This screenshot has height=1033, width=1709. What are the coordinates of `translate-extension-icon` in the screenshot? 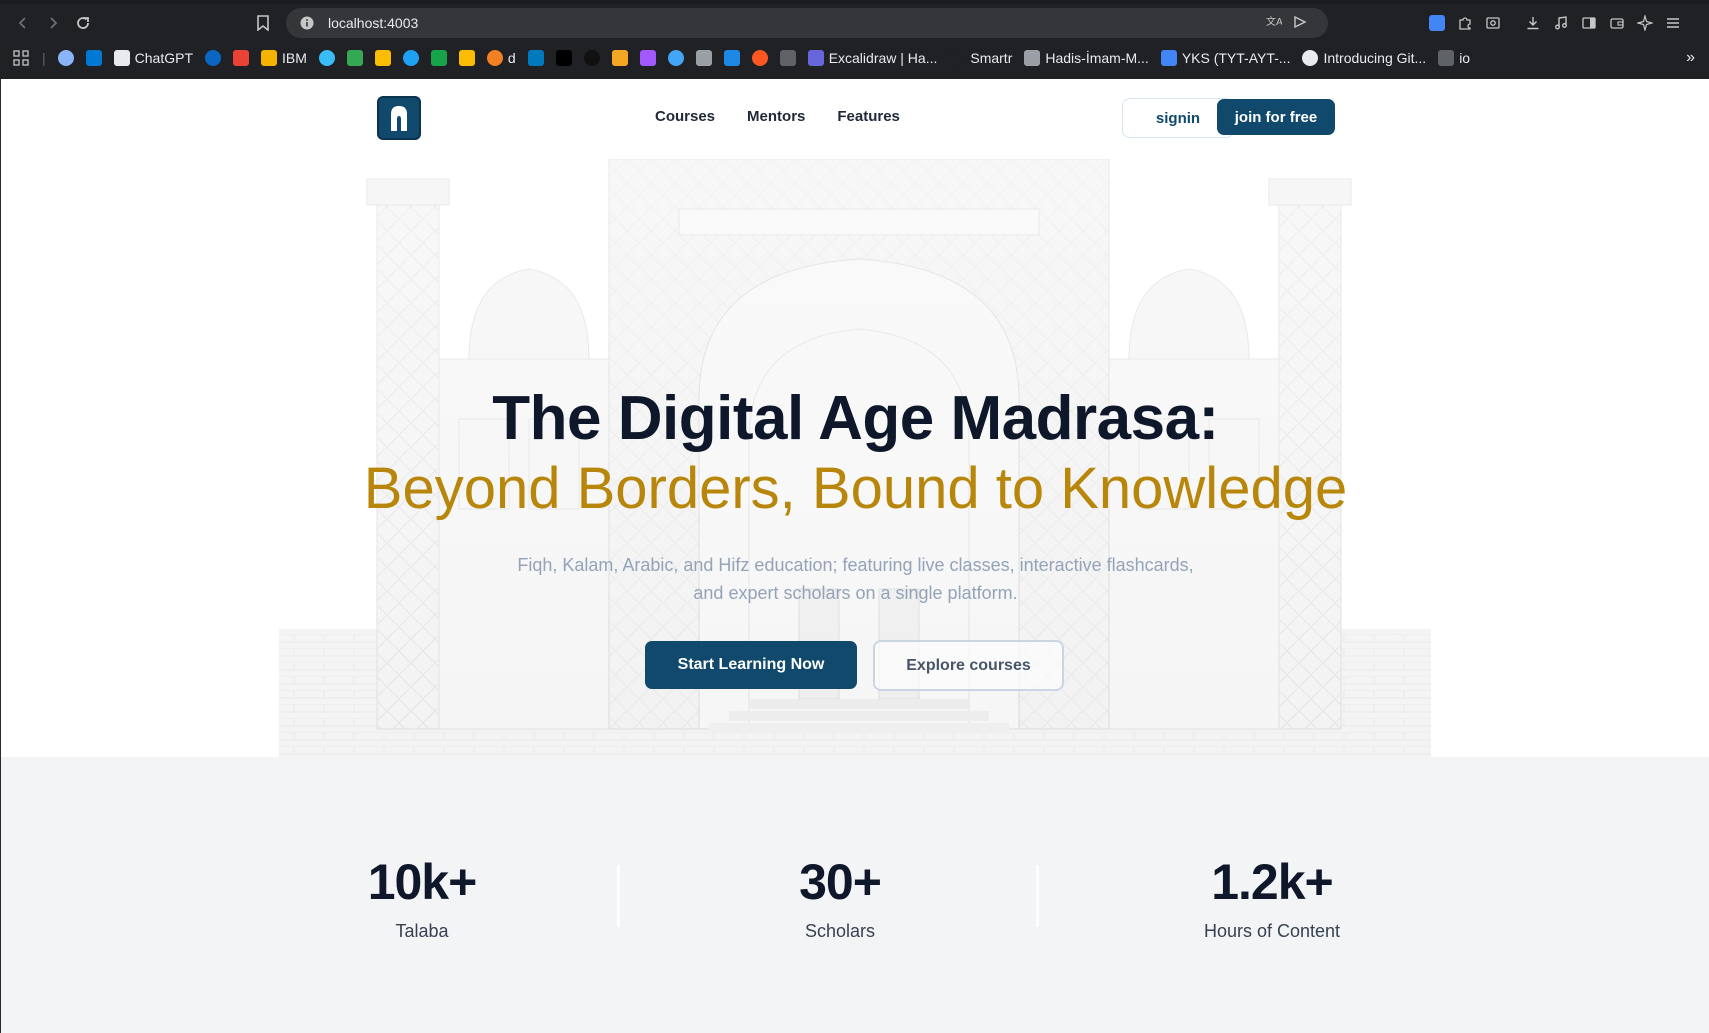 It's located at (1437, 23).